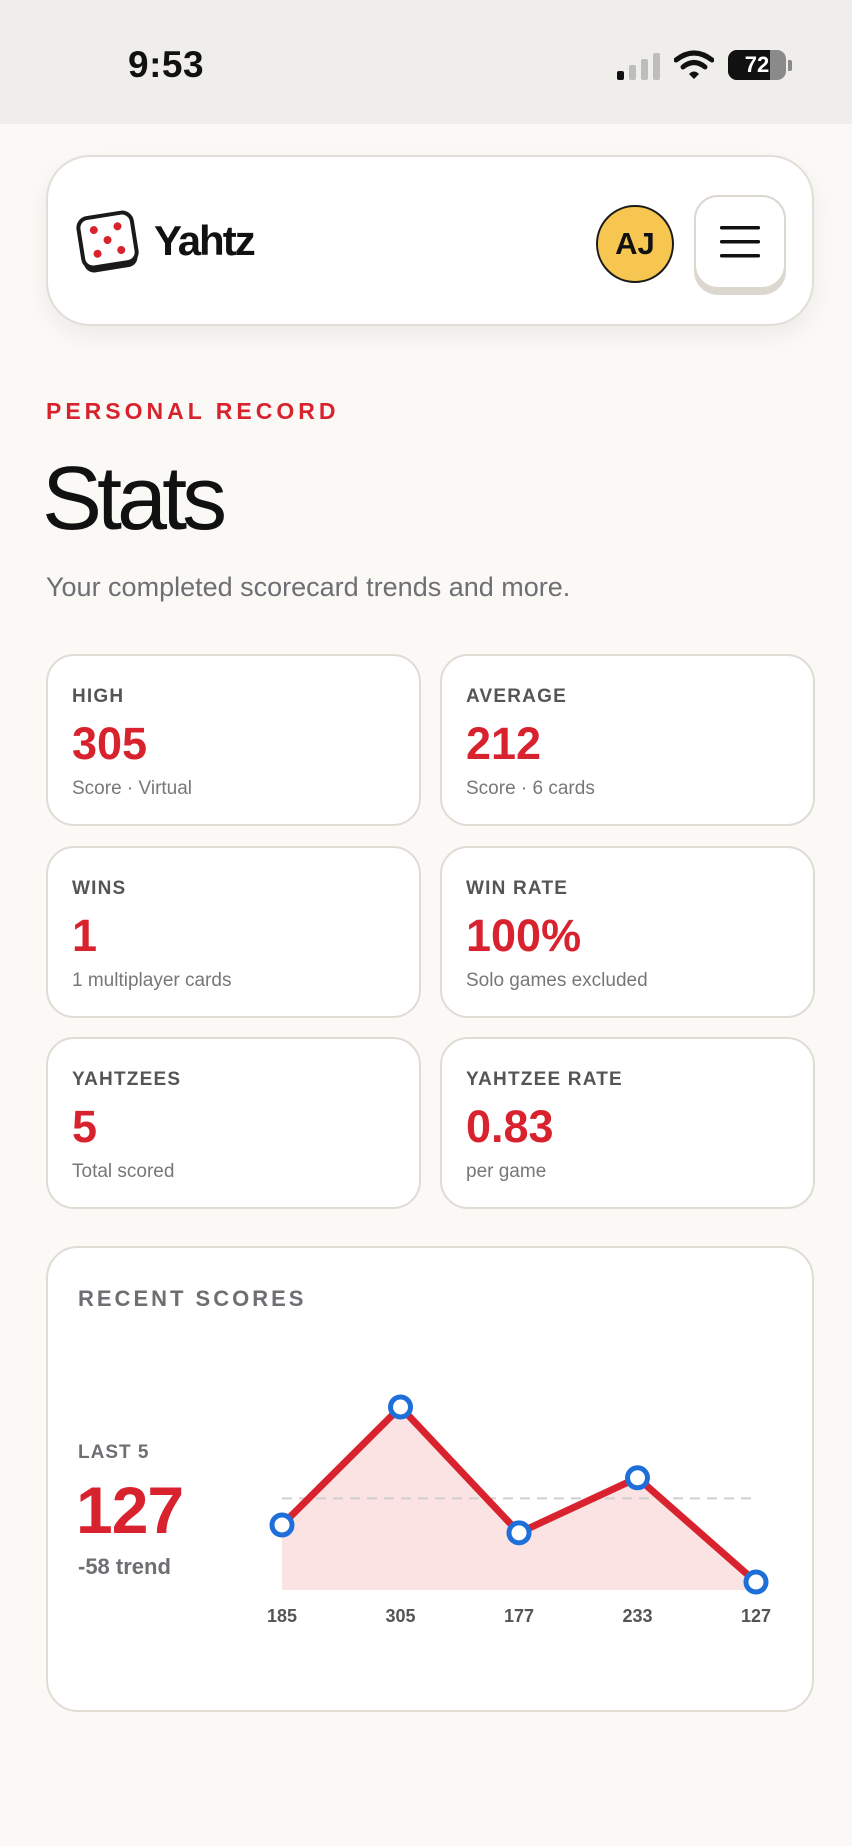 This screenshot has width=852, height=1846. Describe the element at coordinates (233, 740) in the screenshot. I see `stat-card-high: HIGH 305 Score · Virtual` at that location.